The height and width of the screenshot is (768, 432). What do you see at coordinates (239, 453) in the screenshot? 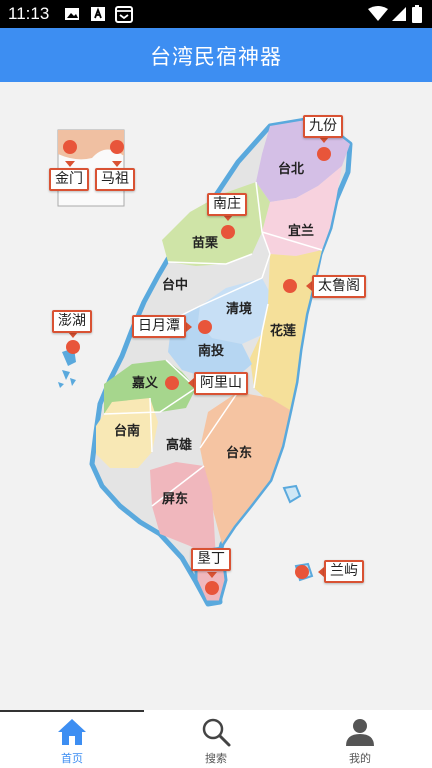
I see `region-label-taidong: 台东` at bounding box center [239, 453].